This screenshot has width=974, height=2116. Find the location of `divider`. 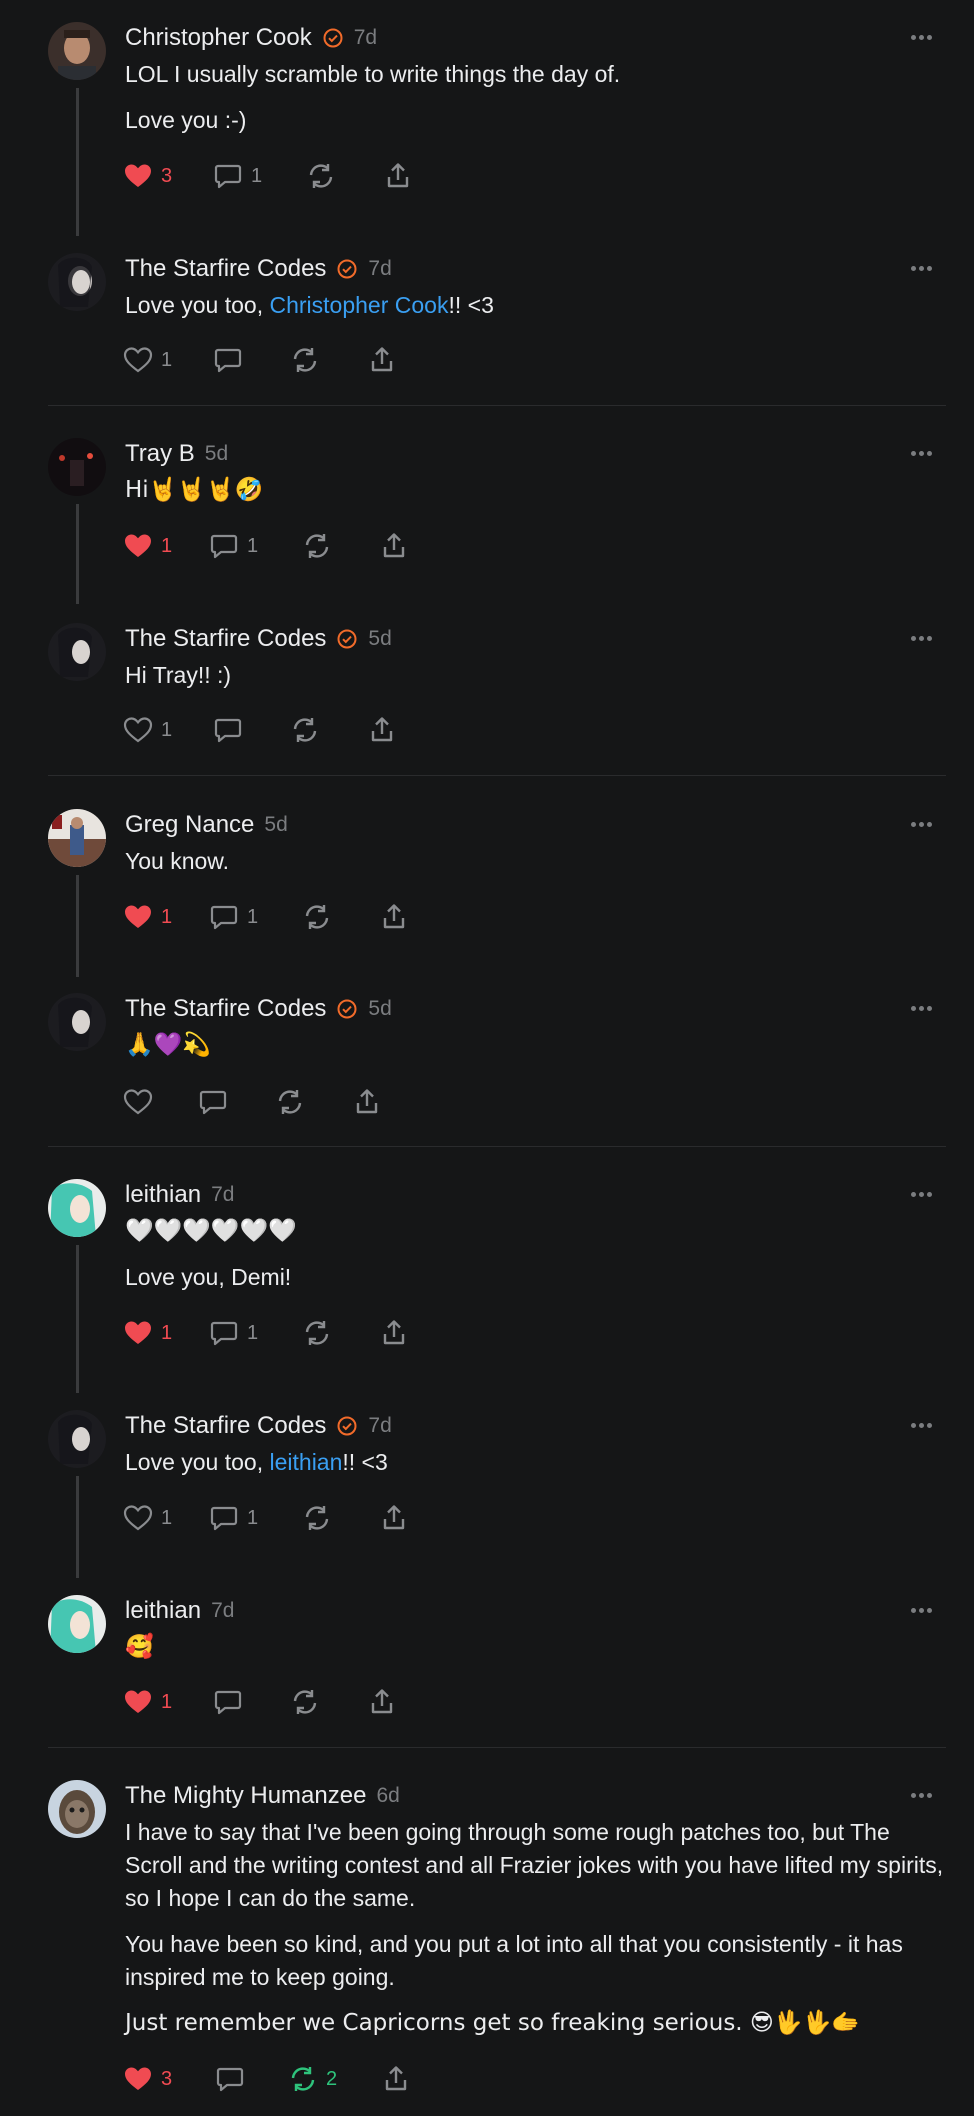

divider is located at coordinates (497, 1146).